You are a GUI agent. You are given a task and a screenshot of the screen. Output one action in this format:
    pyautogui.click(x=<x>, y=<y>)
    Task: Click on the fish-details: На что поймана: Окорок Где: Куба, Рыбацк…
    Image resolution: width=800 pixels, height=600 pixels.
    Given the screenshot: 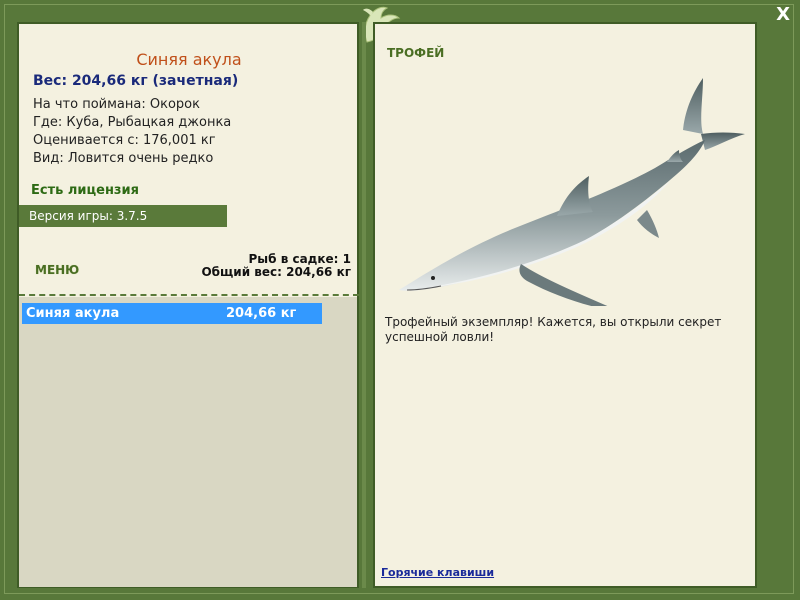 What is the action you would take?
    pyautogui.click(x=132, y=132)
    